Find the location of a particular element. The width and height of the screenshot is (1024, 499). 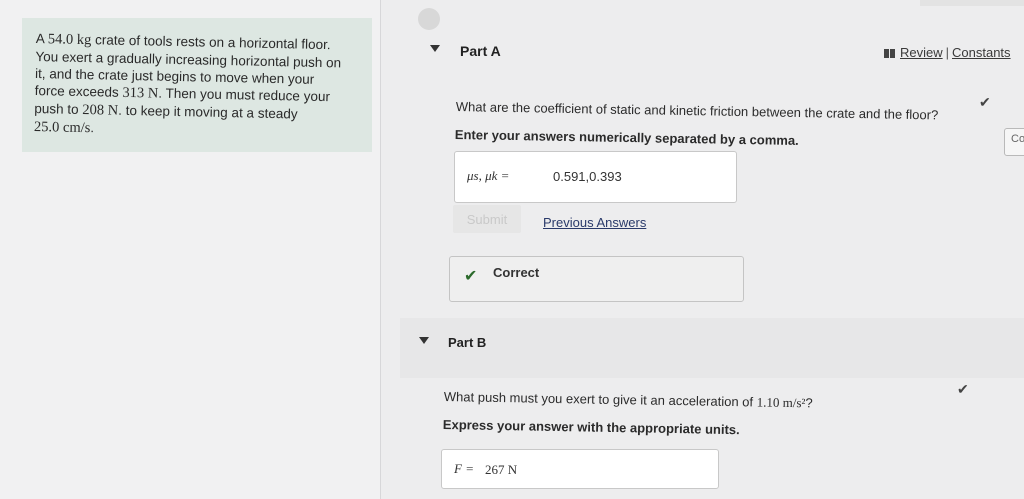

answer-value: 0.591,0.393 is located at coordinates (587, 176).